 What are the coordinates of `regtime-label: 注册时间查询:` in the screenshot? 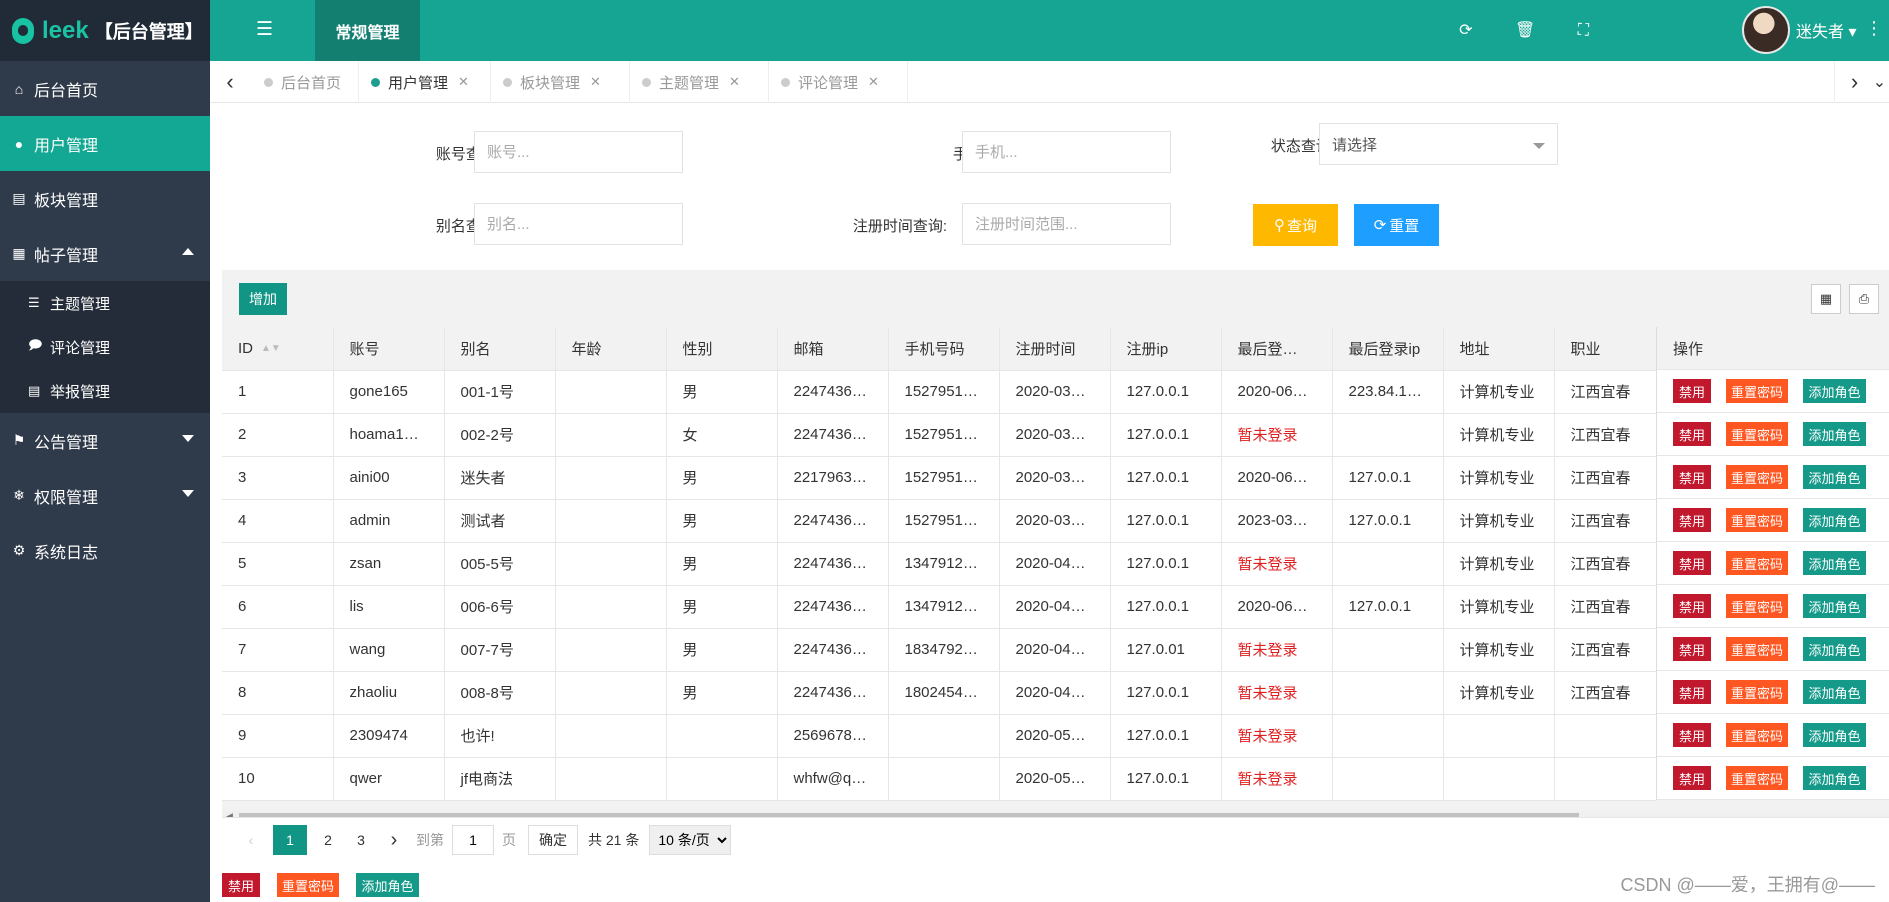 It's located at (899, 226).